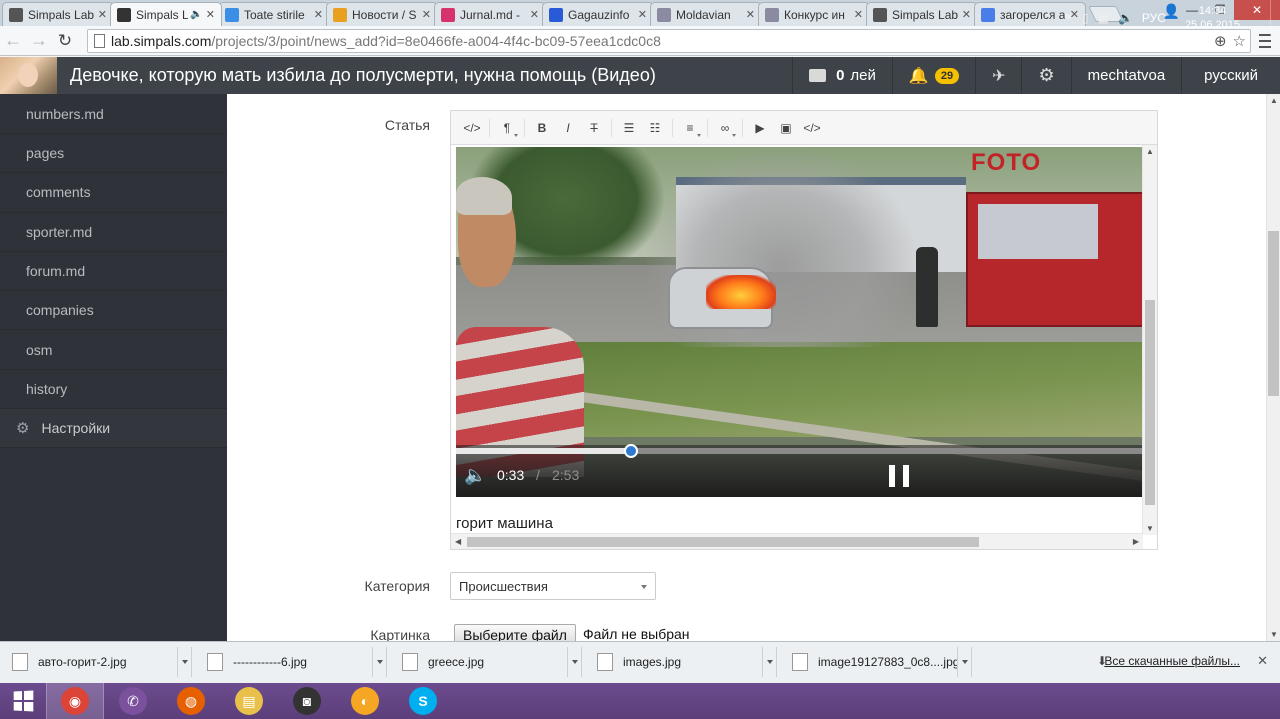 The height and width of the screenshot is (719, 1280). I want to click on link-icon: ∞, so click(725, 128).